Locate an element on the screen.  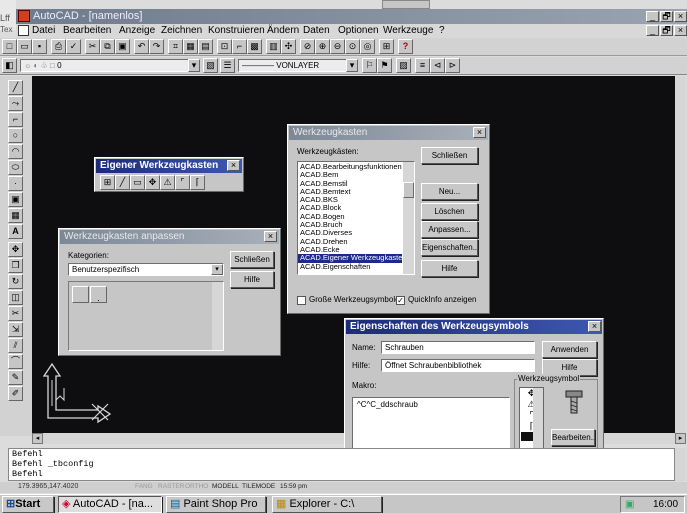
palette-scrollbar is located at coordinates (217, 316).